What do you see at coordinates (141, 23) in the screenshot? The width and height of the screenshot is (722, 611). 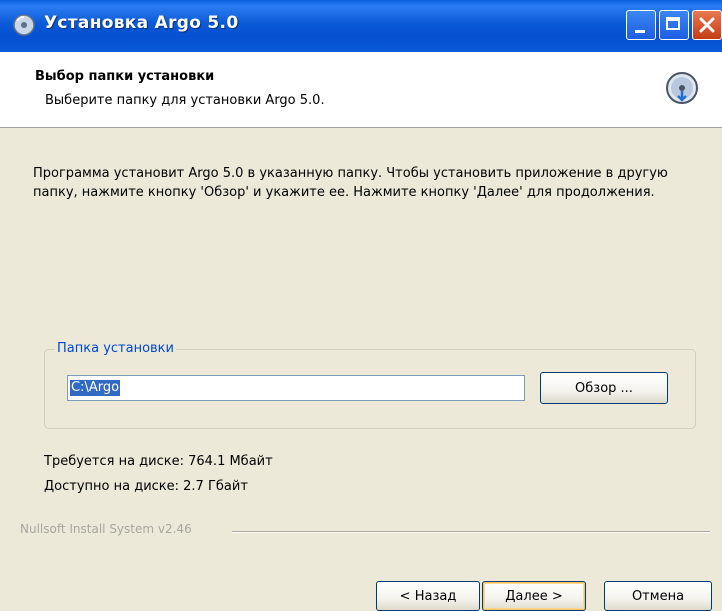 I see `window-title: Установка Argo 5.0` at bounding box center [141, 23].